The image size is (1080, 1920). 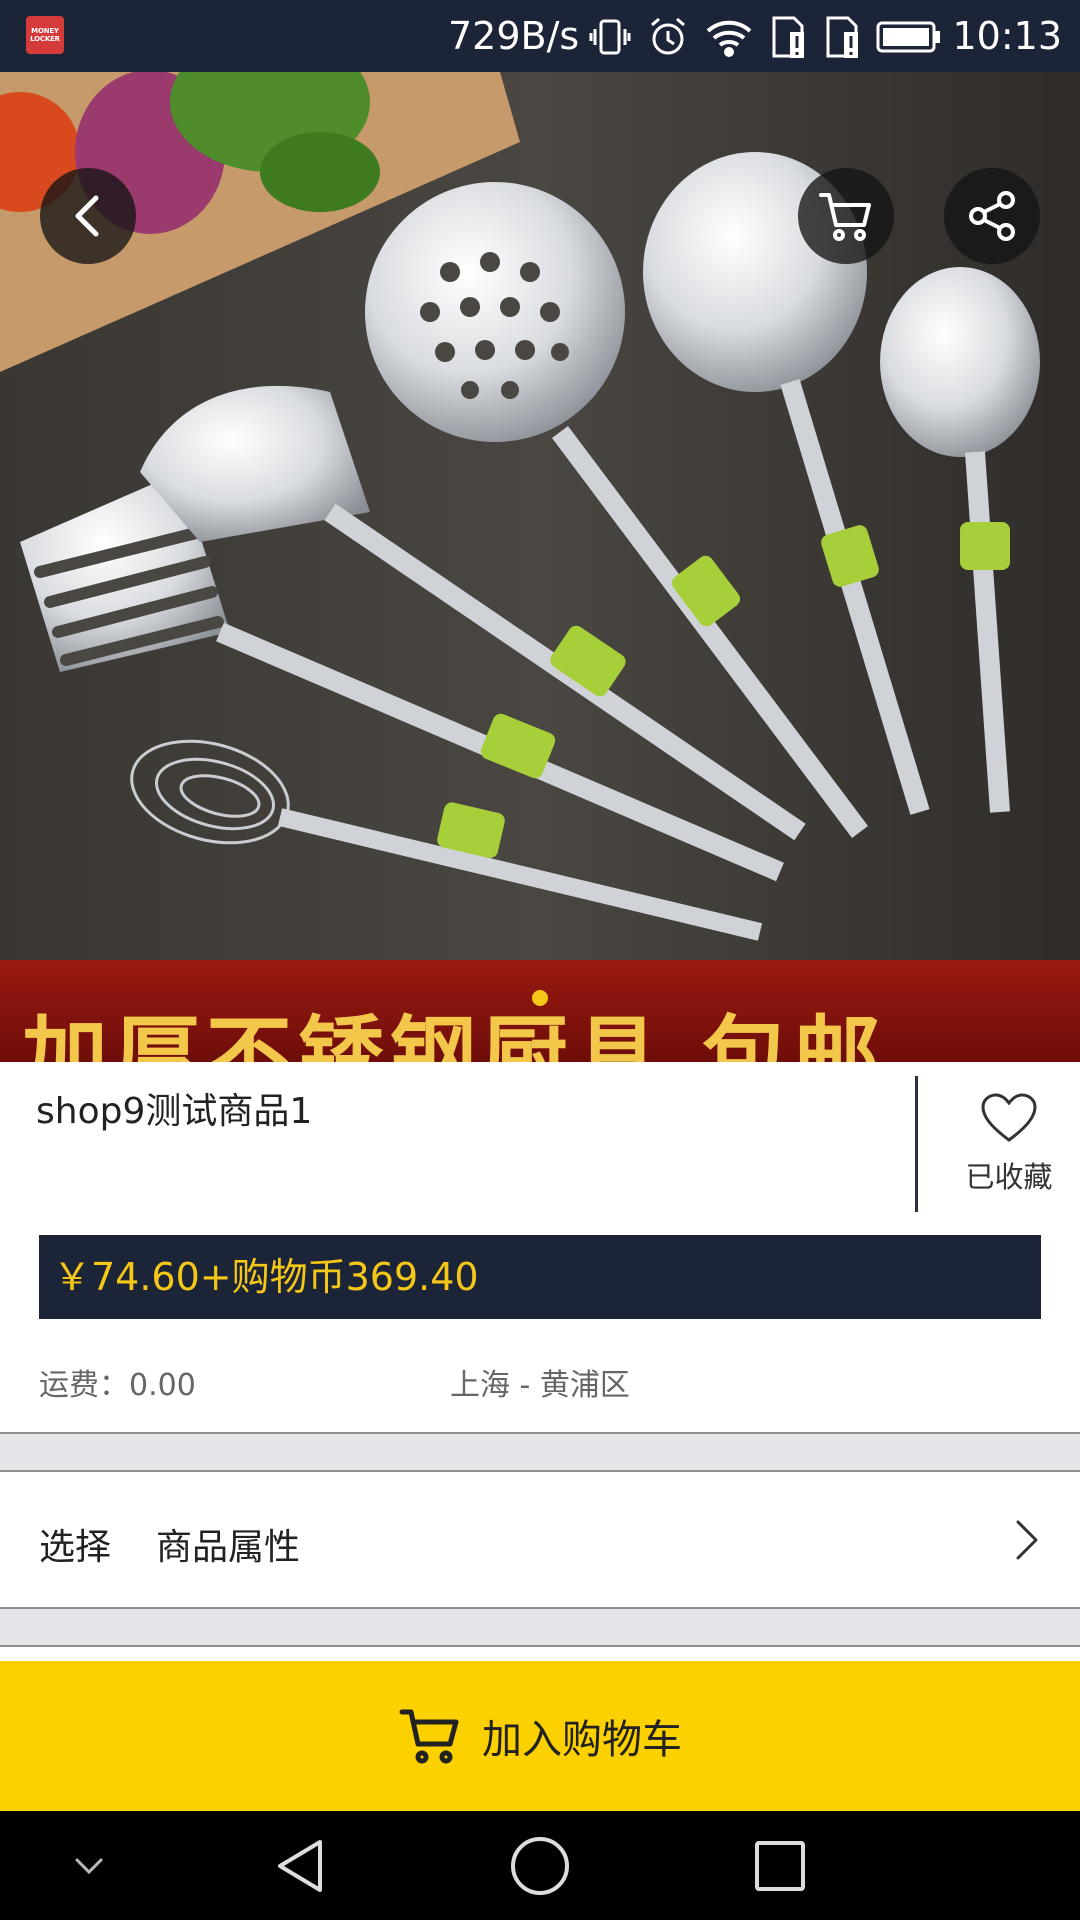 I want to click on favorite-button: 已收藏, so click(x=1009, y=1144).